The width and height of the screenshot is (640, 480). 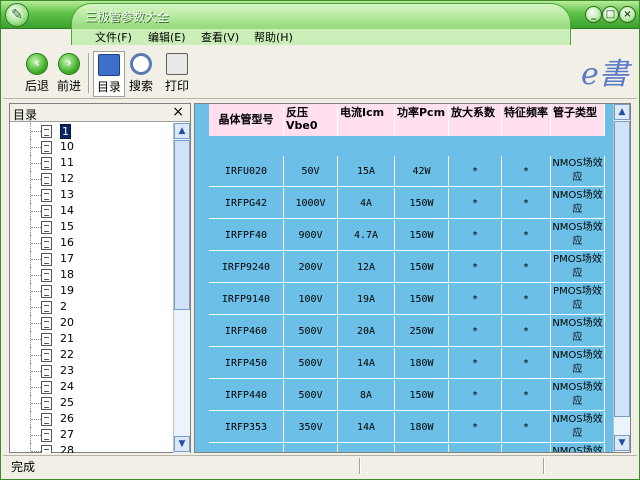 What do you see at coordinates (92, 131) in the screenshot?
I see `tree-item: 1` at bounding box center [92, 131].